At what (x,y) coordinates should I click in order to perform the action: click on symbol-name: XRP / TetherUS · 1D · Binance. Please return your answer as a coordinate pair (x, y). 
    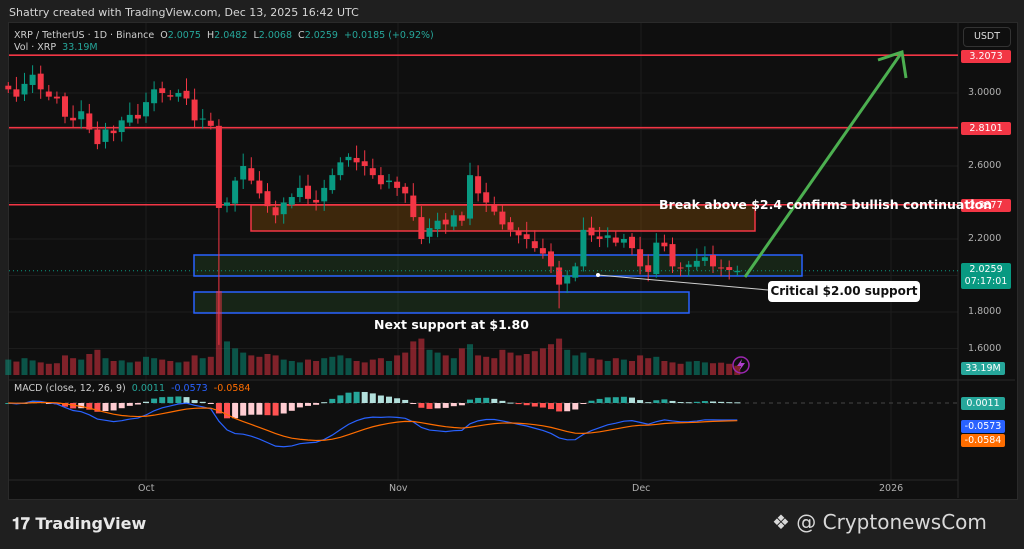
    Looking at the image, I should click on (84, 35).